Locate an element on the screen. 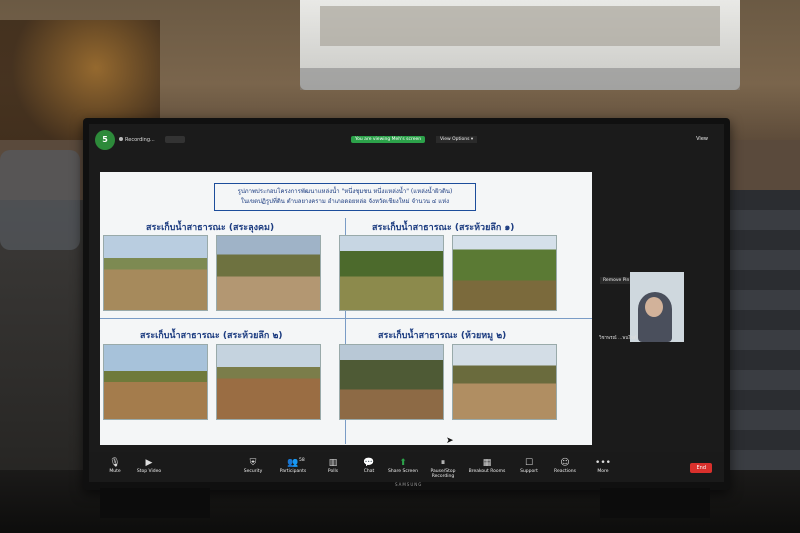 The width and height of the screenshot is (800, 533). recording-icon: ⏸ is located at coordinates (443, 463).